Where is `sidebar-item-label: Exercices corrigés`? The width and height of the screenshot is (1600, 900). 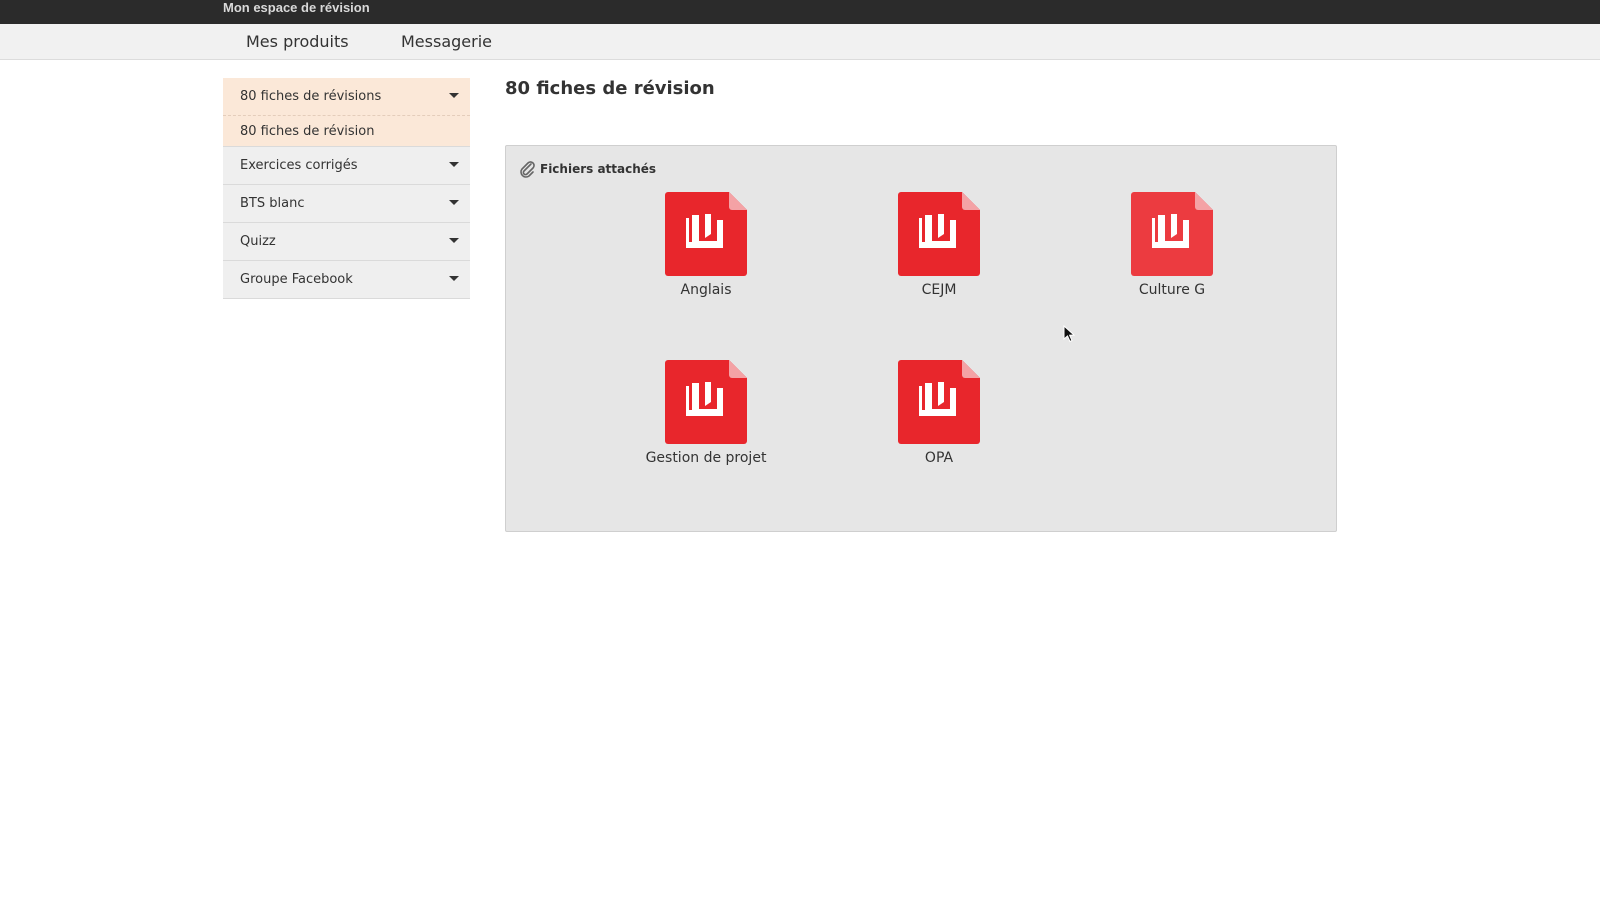 sidebar-item-label: Exercices corrigés is located at coordinates (299, 165).